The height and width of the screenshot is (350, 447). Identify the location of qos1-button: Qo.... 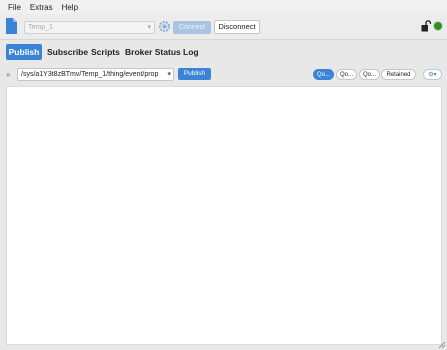
(346, 74).